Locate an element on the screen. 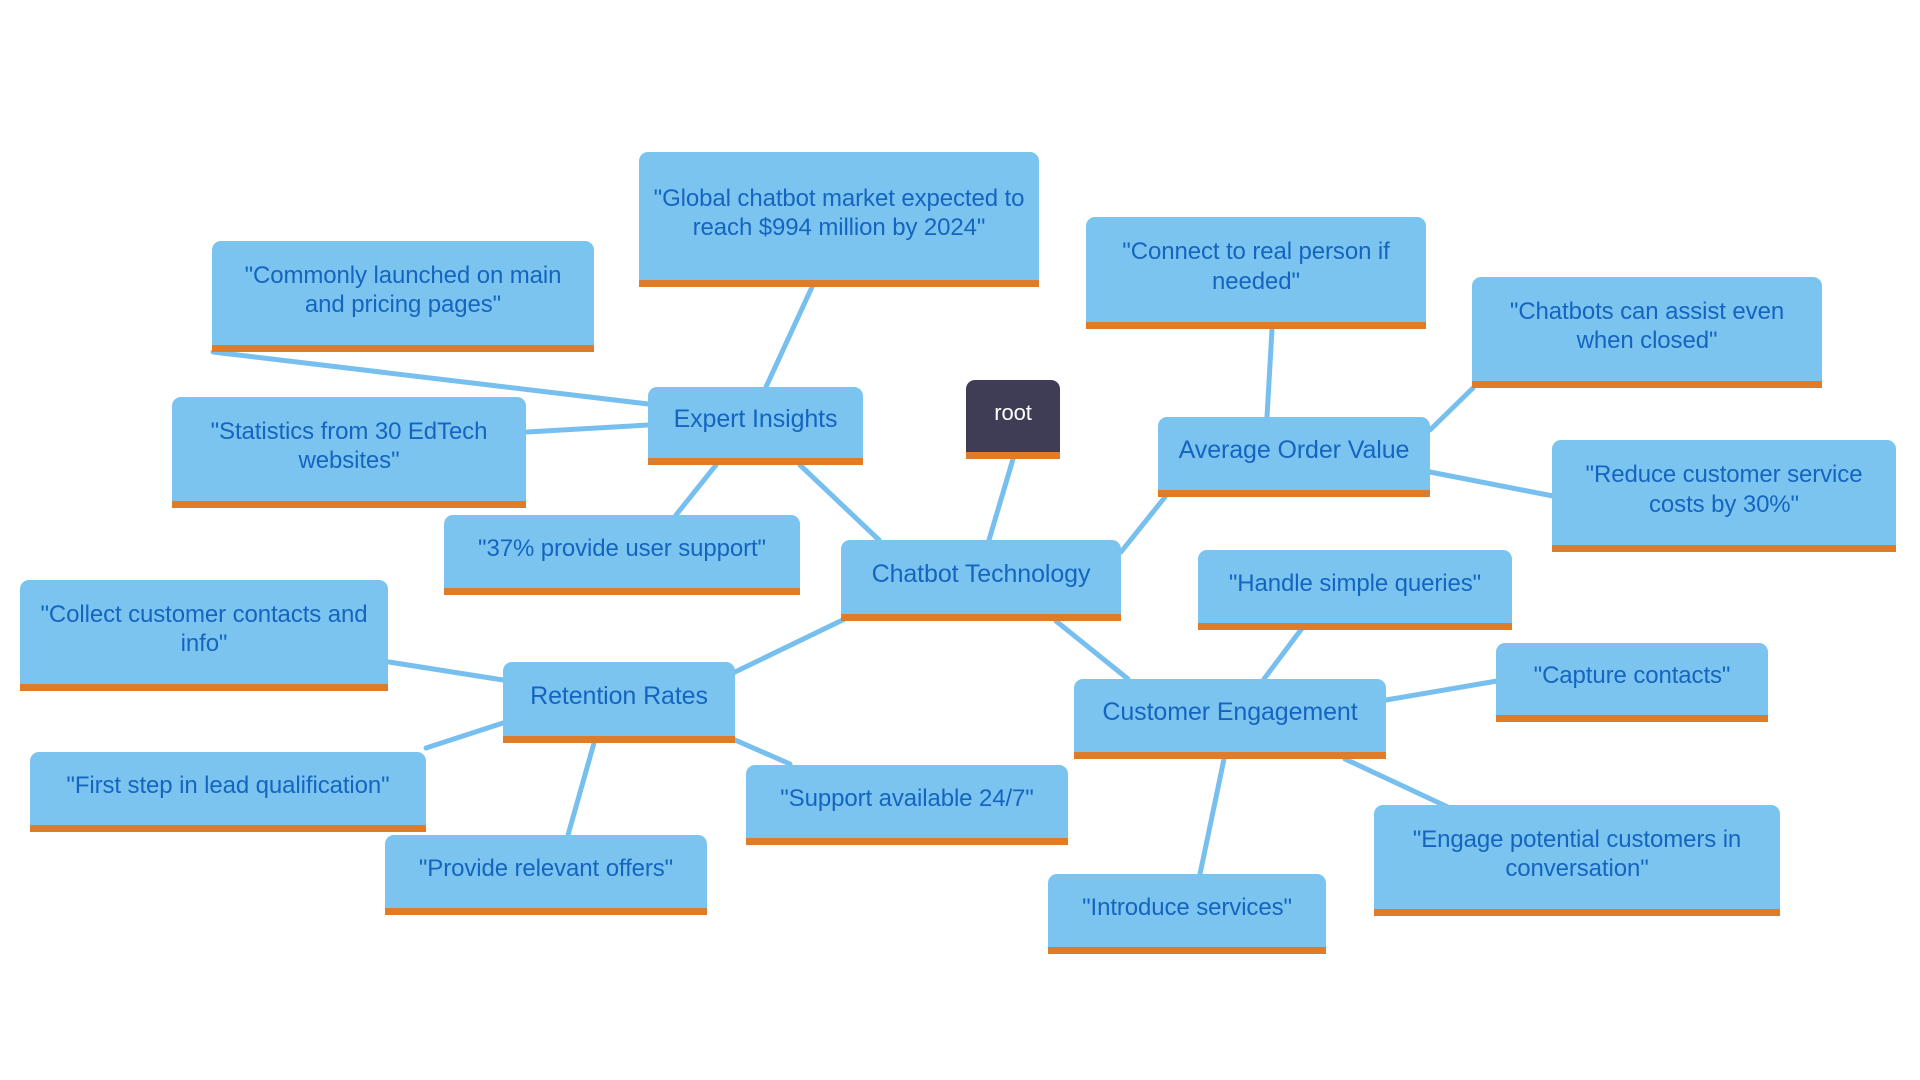 This screenshot has width=1920, height=1080. edge-chatbot-technology-to-expert-insights is located at coordinates (839, 502).